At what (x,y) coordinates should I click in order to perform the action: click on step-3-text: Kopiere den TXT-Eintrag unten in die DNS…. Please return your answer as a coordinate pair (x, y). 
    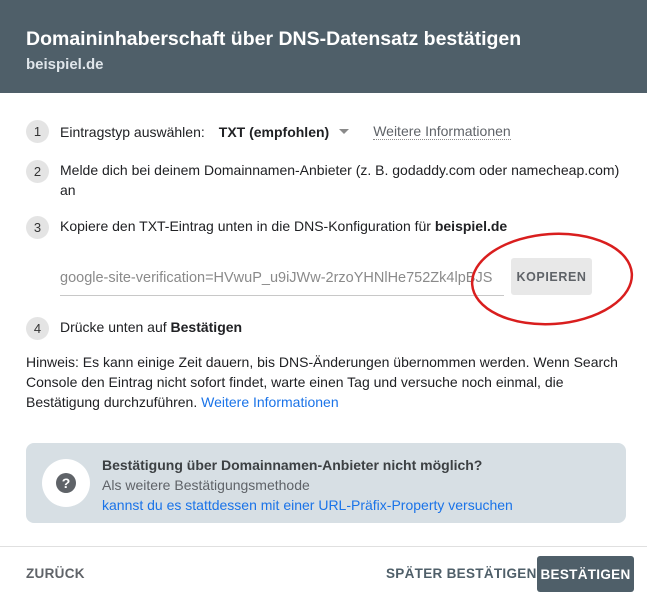
    Looking at the image, I should click on (247, 226).